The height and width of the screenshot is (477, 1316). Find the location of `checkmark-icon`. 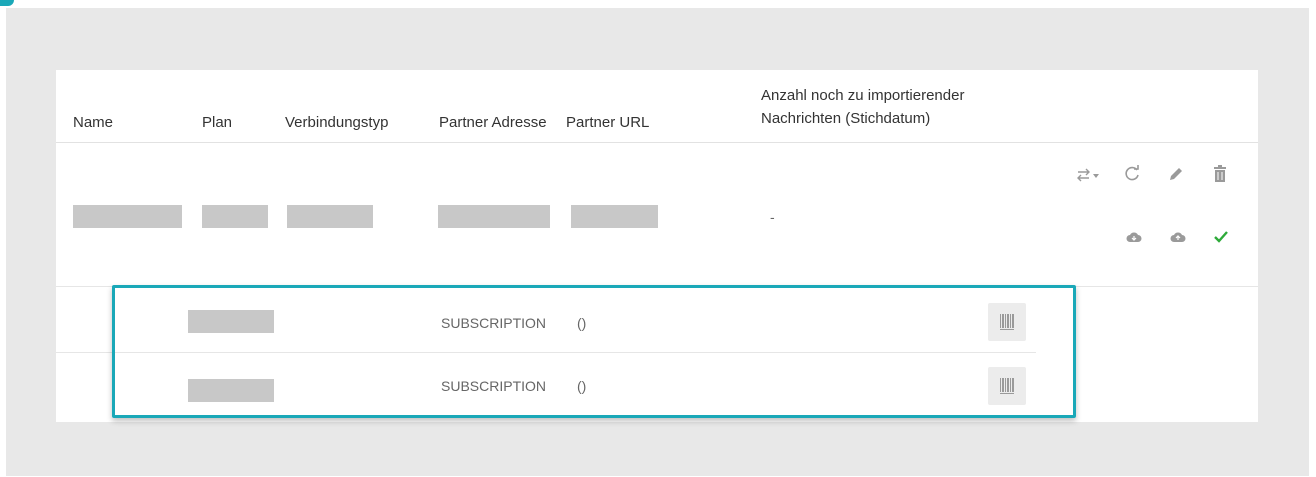

checkmark-icon is located at coordinates (1221, 237).